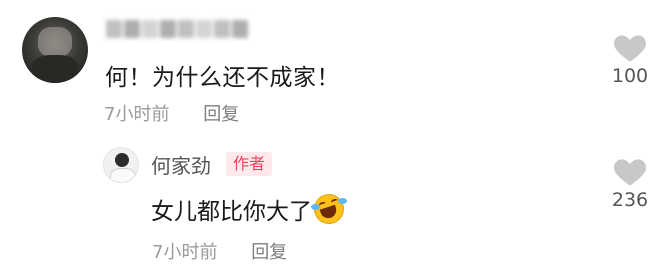  What do you see at coordinates (55, 50) in the screenshot?
I see `user-avatar` at bounding box center [55, 50].